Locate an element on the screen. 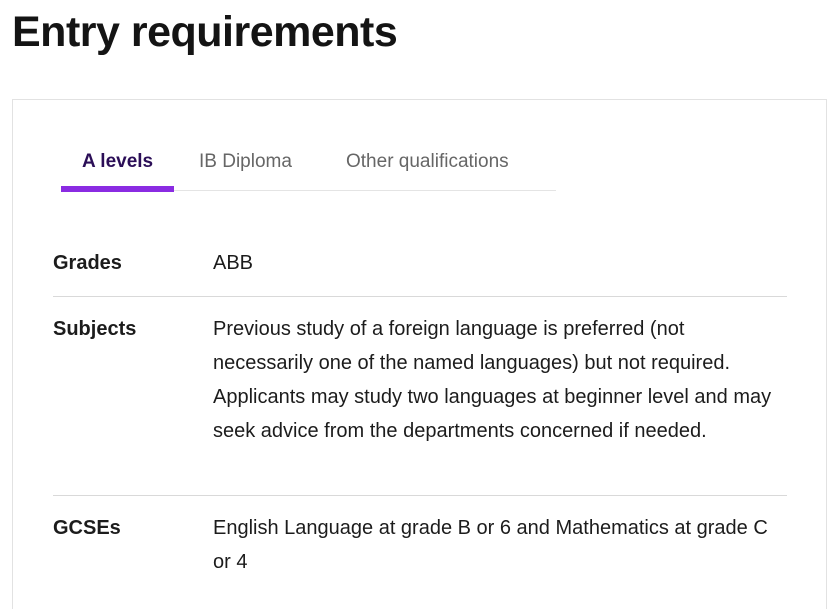  tab-a-levels: A levels is located at coordinates (117, 165).